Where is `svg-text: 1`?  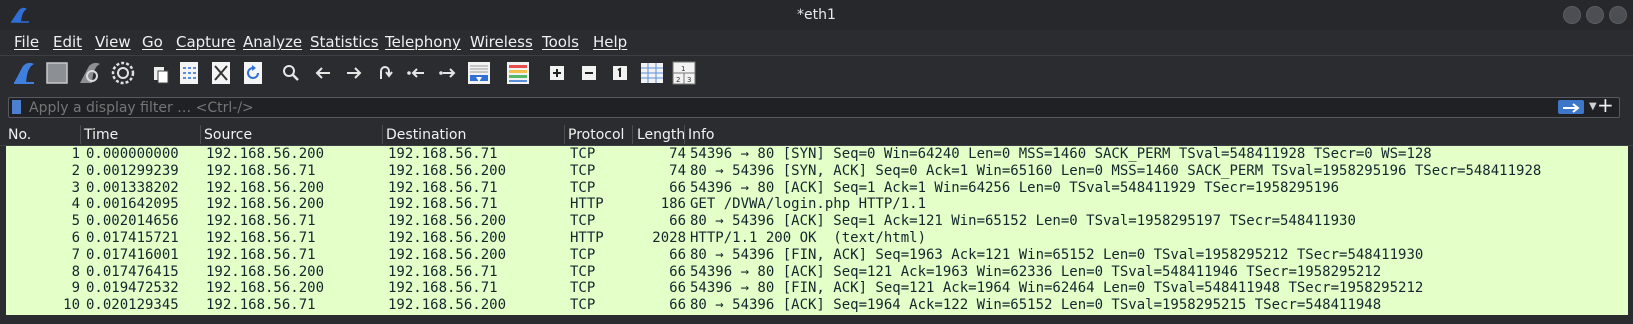
svg-text: 1 is located at coordinates (683, 69).